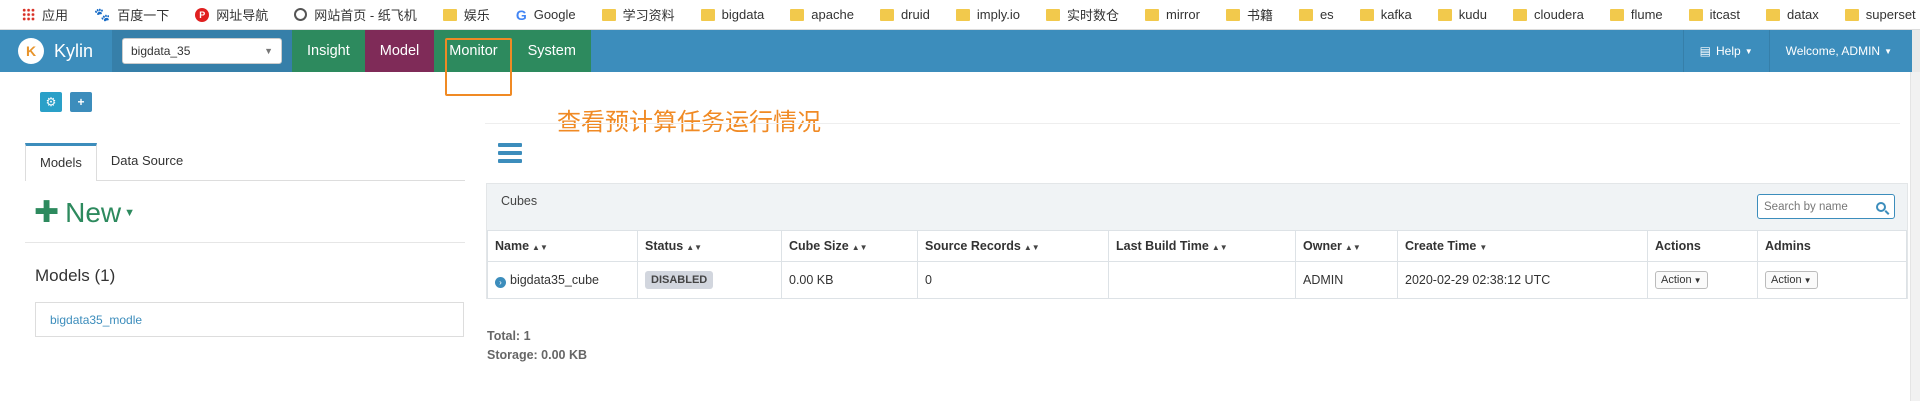 This screenshot has width=1920, height=401. I want to click on bookmark-item: flume, so click(1636, 14).